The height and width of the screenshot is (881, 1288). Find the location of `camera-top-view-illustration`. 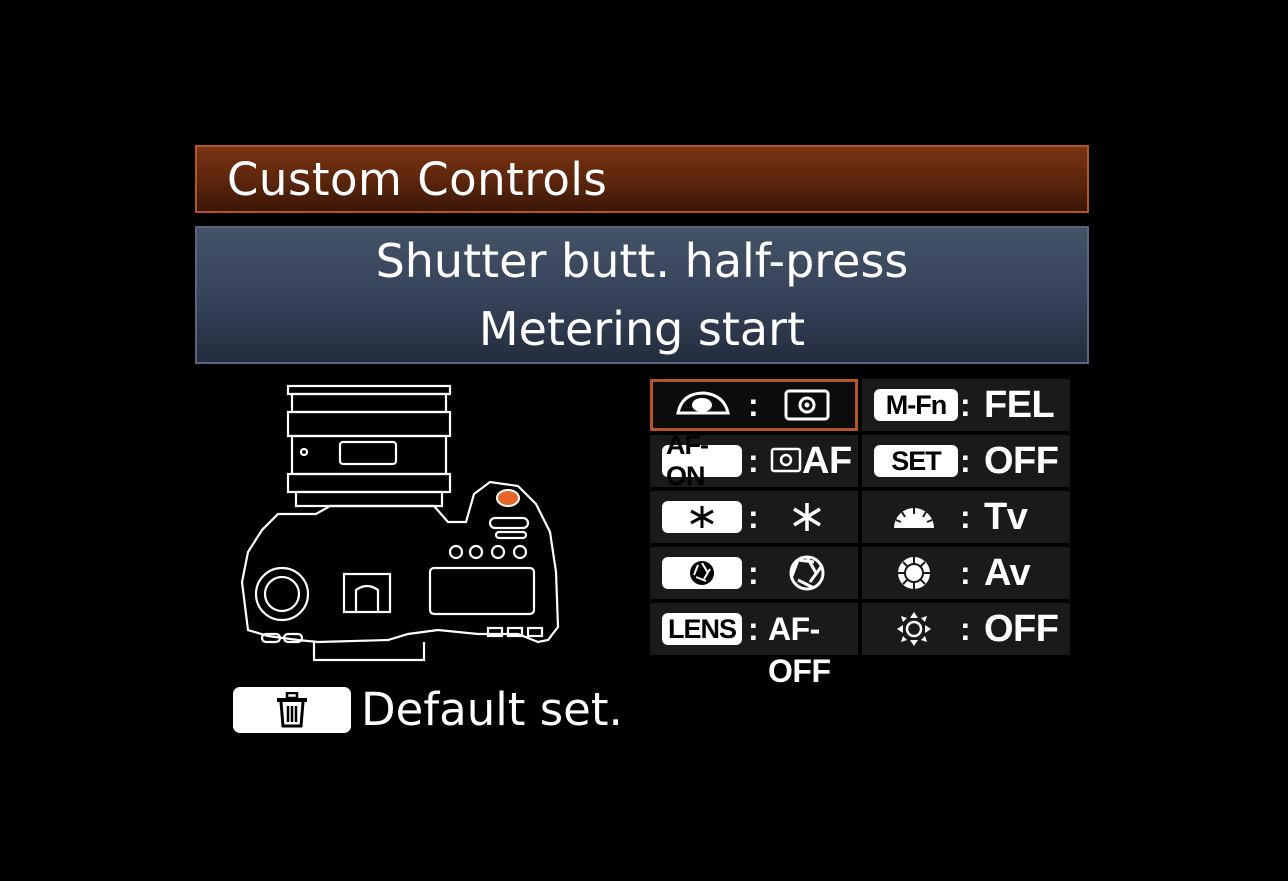

camera-top-view-illustration is located at coordinates (400, 523).